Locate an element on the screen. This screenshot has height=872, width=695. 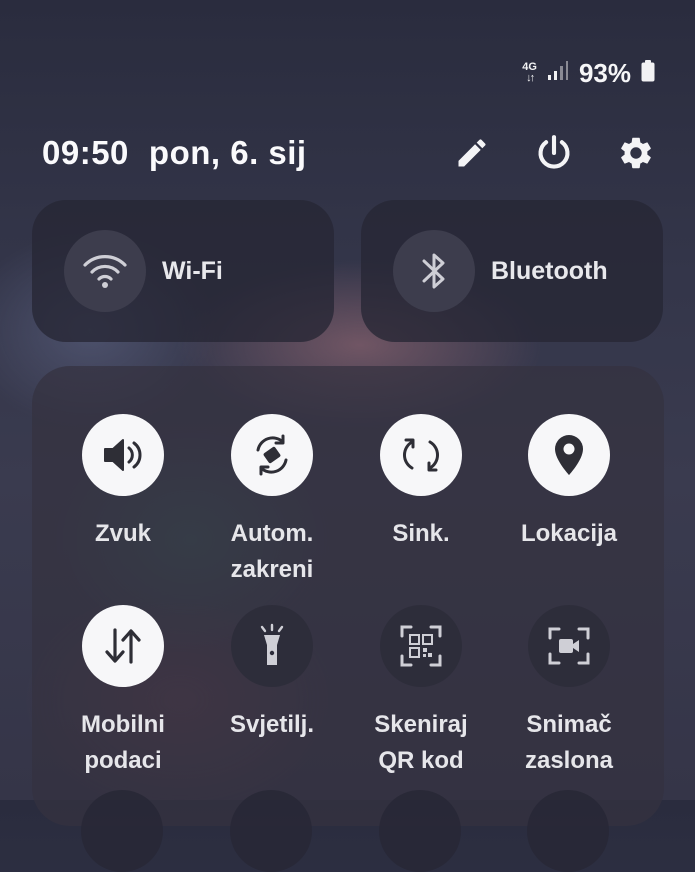
power-button is located at coordinates (554, 153).